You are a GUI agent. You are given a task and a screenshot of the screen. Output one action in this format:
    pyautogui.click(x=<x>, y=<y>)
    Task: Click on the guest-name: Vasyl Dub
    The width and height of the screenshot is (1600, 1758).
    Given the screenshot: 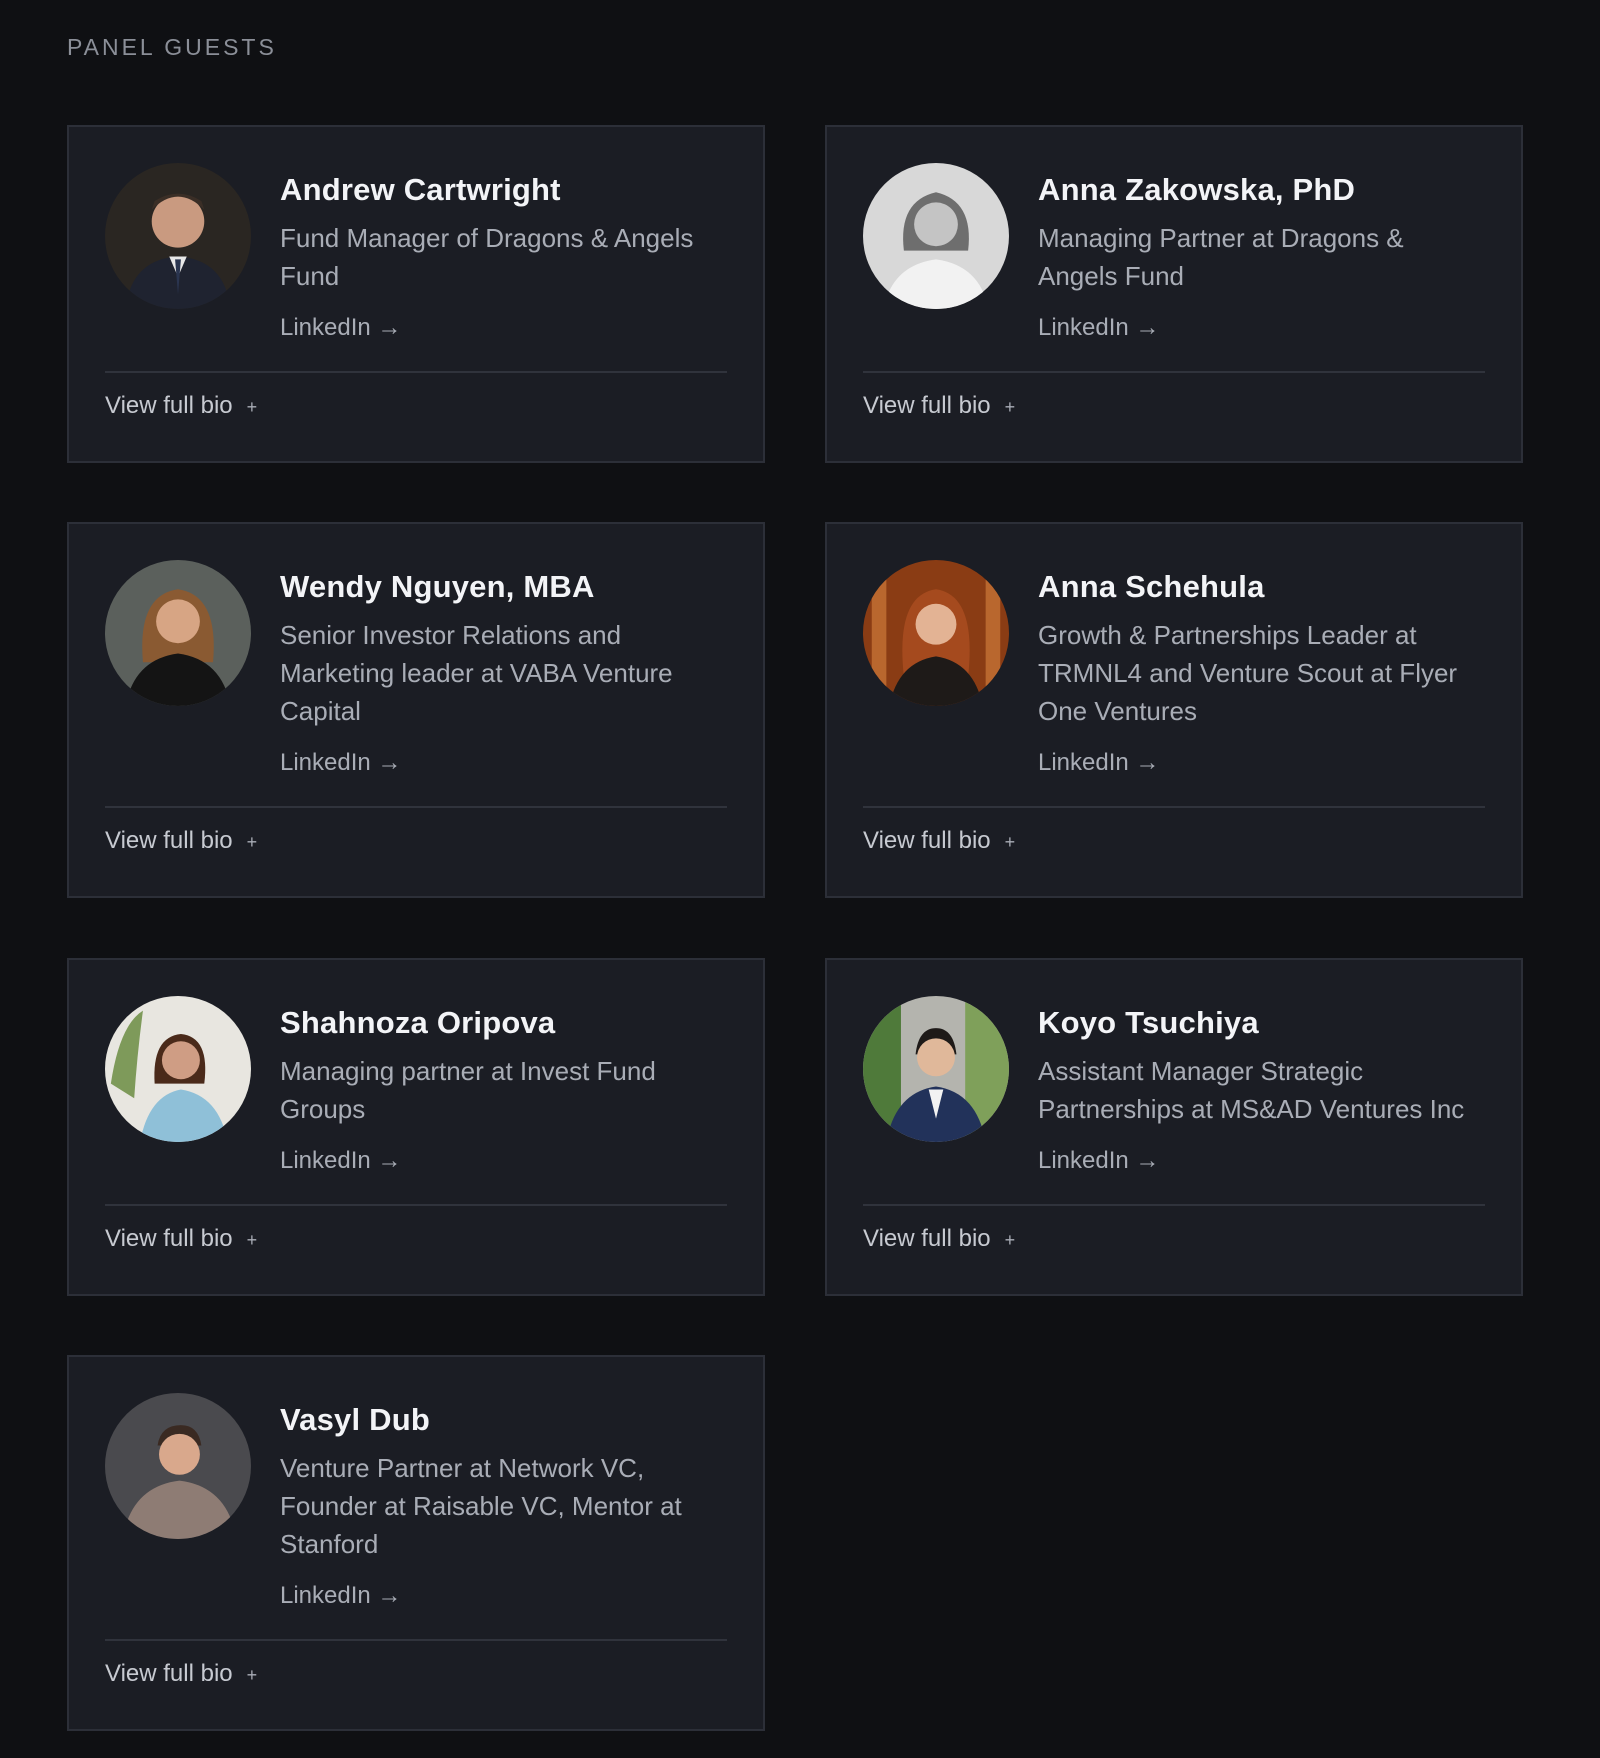 What is the action you would take?
    pyautogui.click(x=355, y=1419)
    